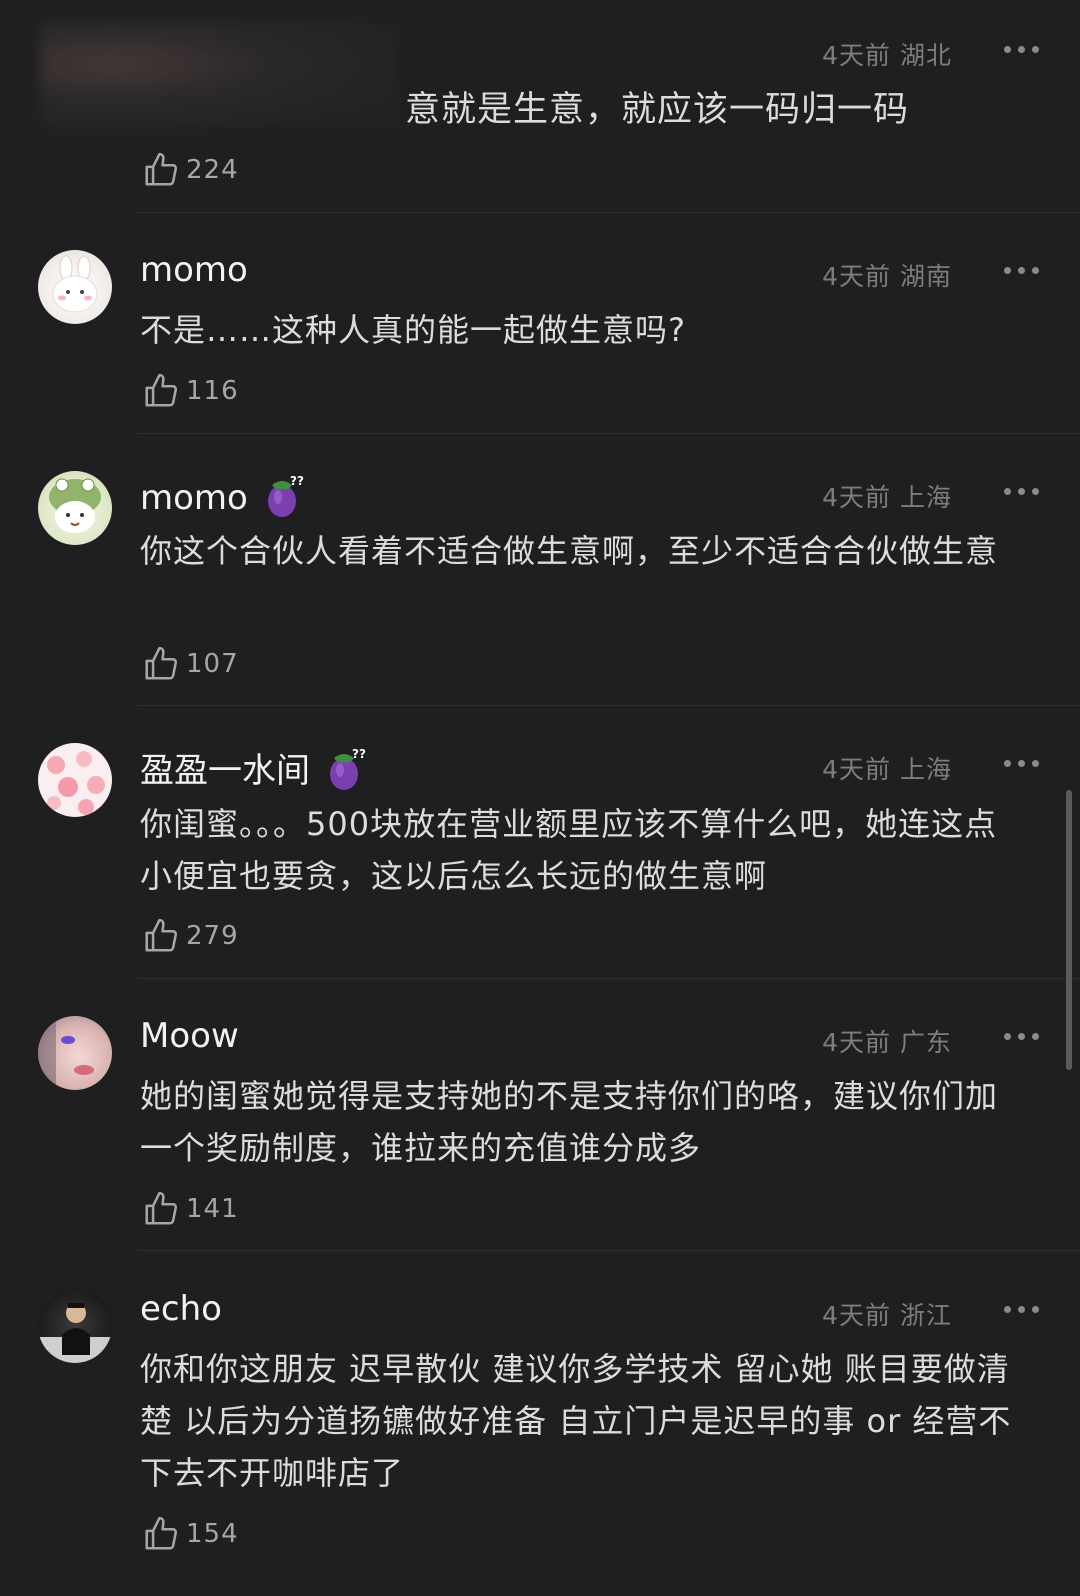 The image size is (1080, 1596). Describe the element at coordinates (76, 783) in the screenshot. I see `peach-pattern-avatar-icon` at that location.